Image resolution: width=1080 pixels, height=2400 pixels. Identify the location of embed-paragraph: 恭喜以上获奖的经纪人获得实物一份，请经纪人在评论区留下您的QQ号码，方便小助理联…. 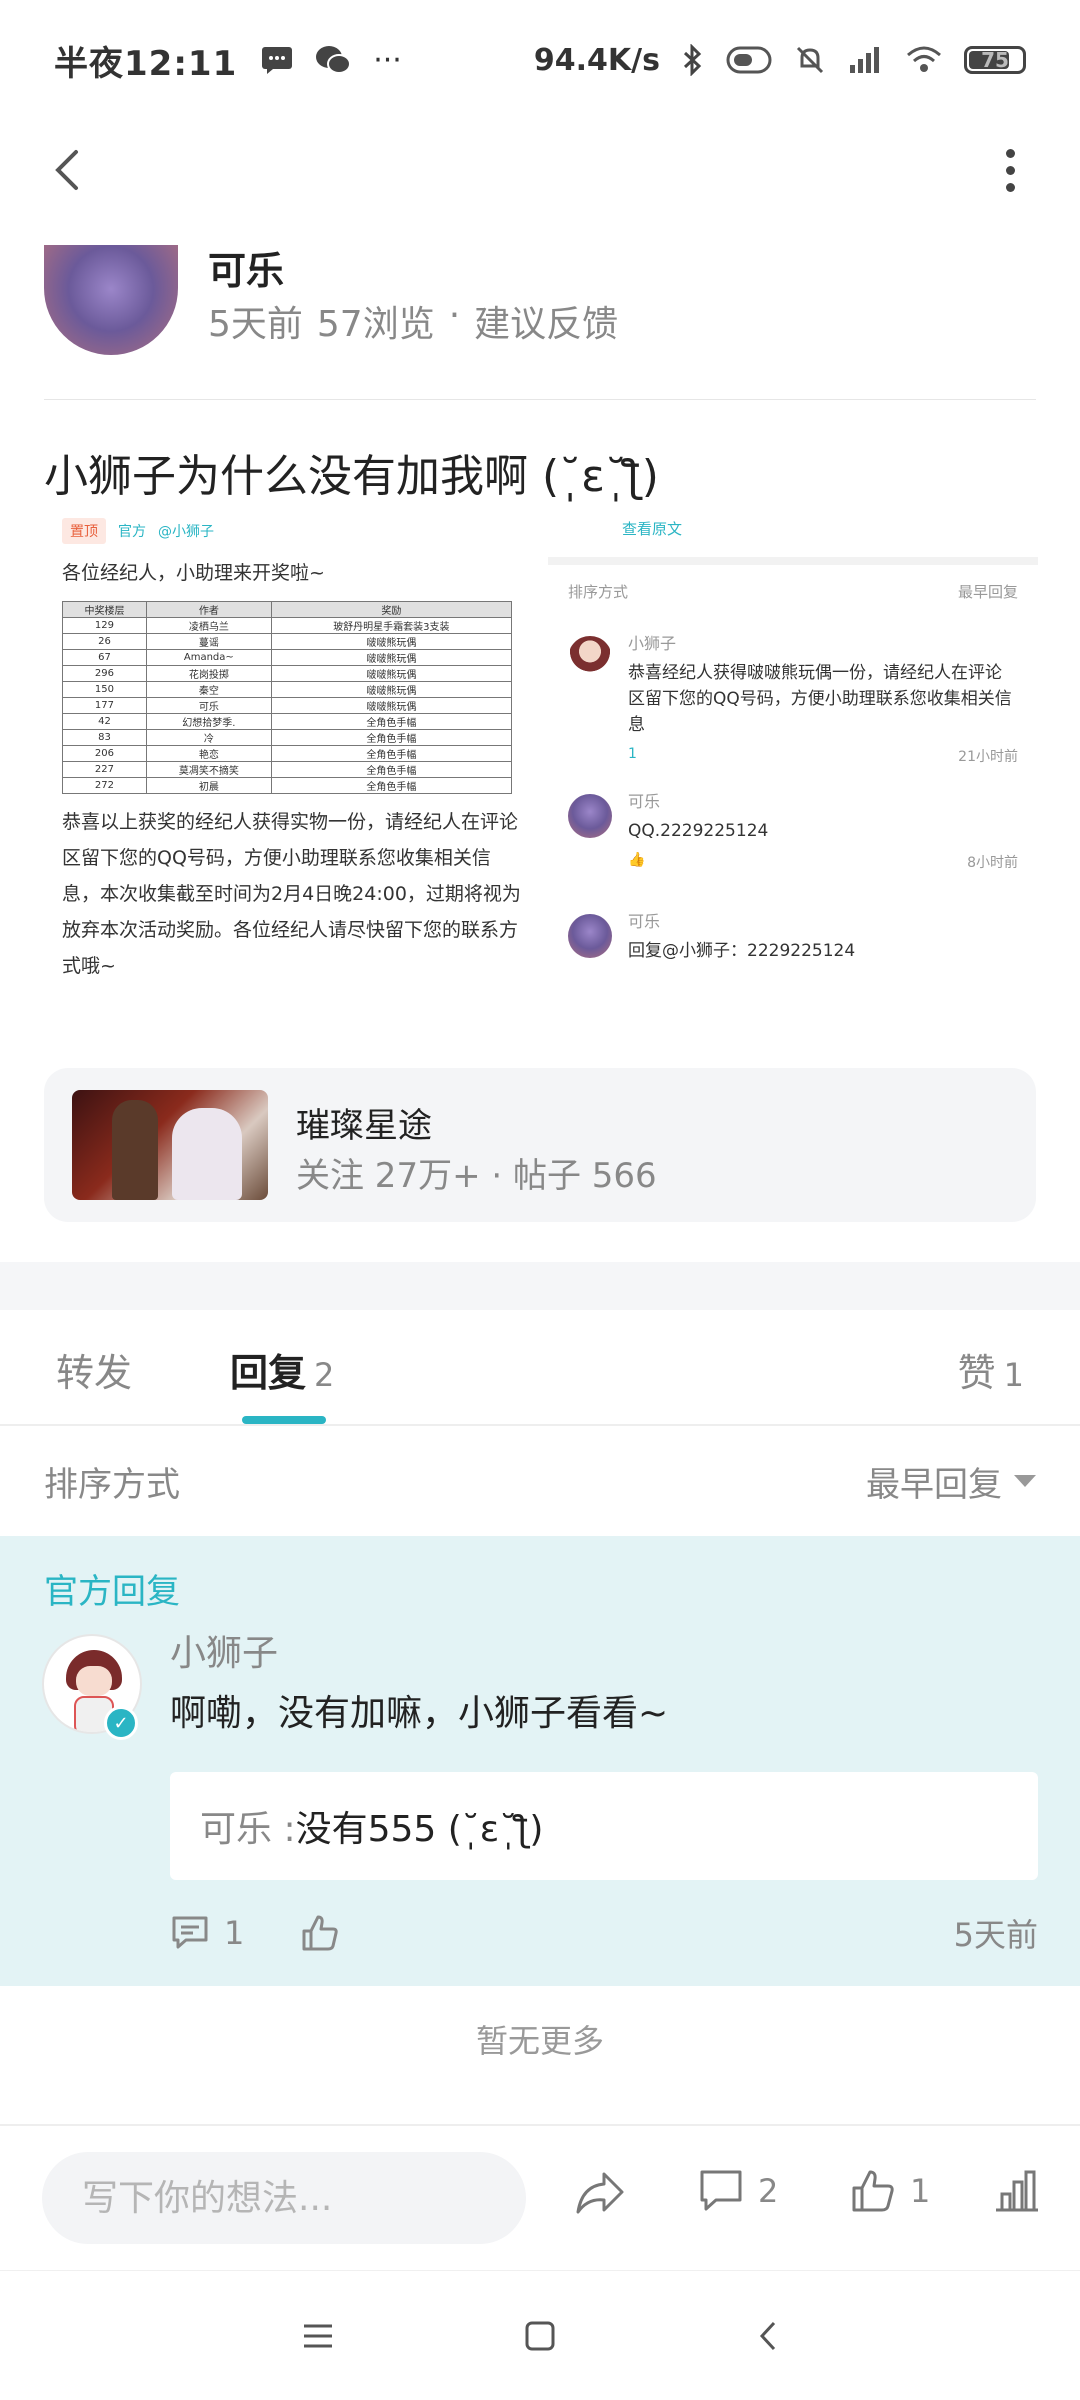
(291, 894).